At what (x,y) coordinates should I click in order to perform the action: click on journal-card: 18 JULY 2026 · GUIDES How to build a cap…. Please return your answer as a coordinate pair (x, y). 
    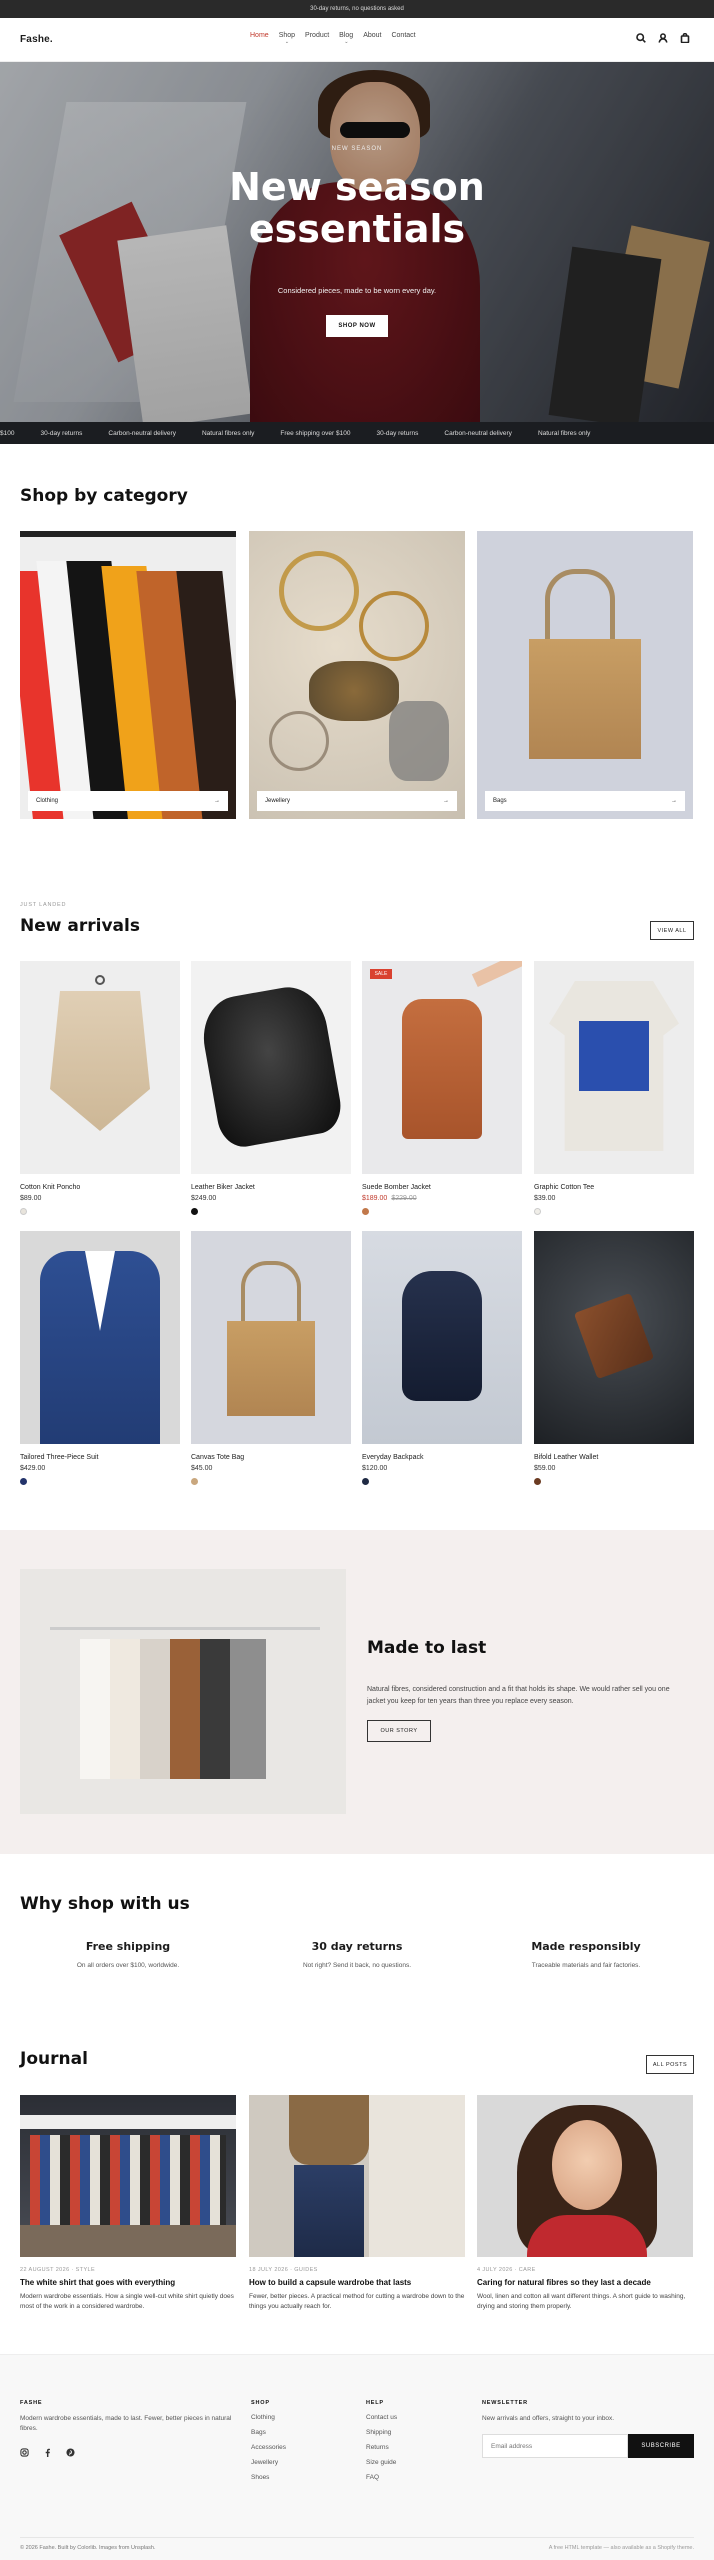
    Looking at the image, I should click on (357, 2203).